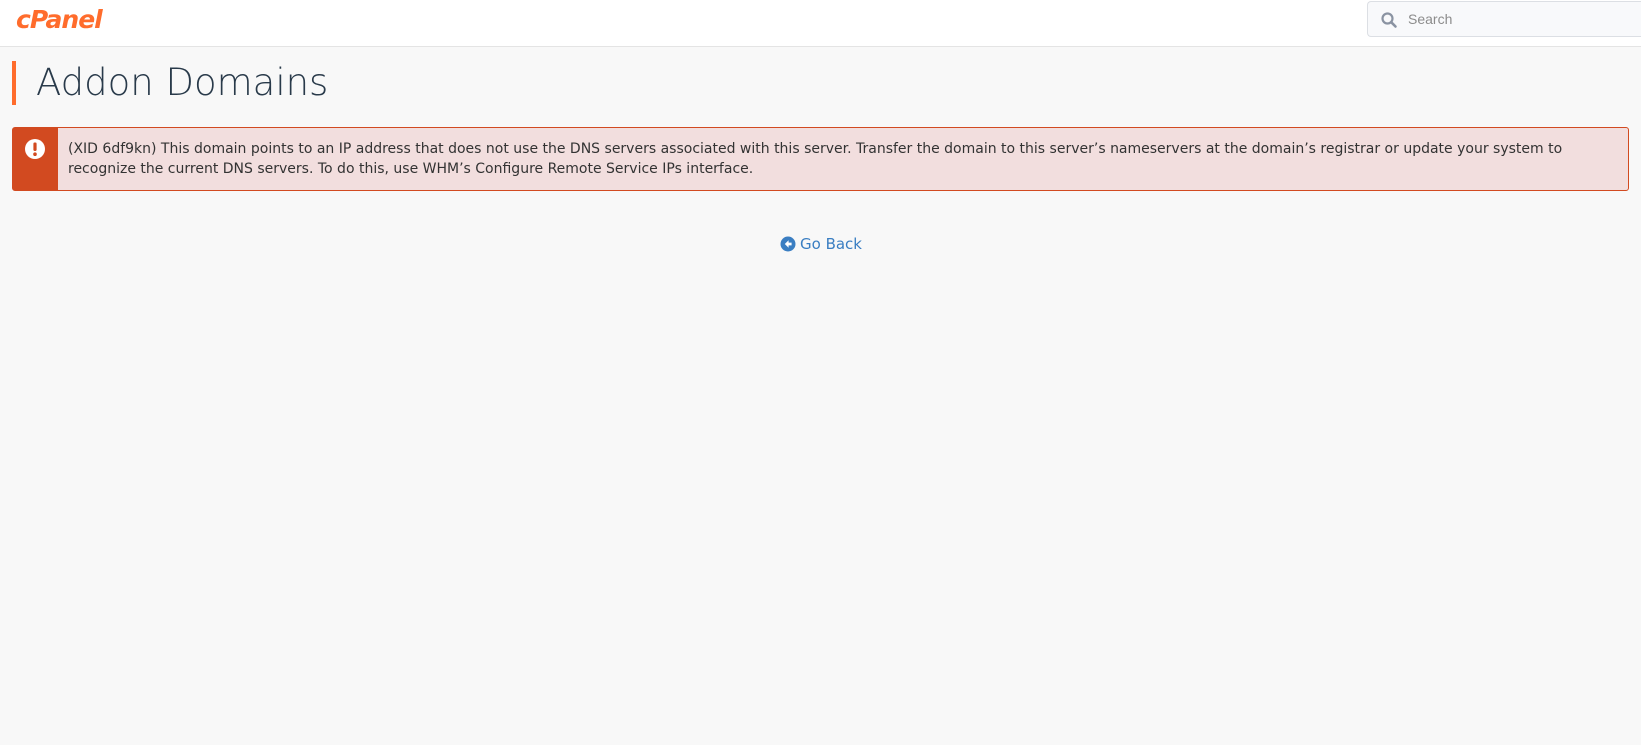 This screenshot has width=1641, height=745. I want to click on alert-icon-panel, so click(35, 159).